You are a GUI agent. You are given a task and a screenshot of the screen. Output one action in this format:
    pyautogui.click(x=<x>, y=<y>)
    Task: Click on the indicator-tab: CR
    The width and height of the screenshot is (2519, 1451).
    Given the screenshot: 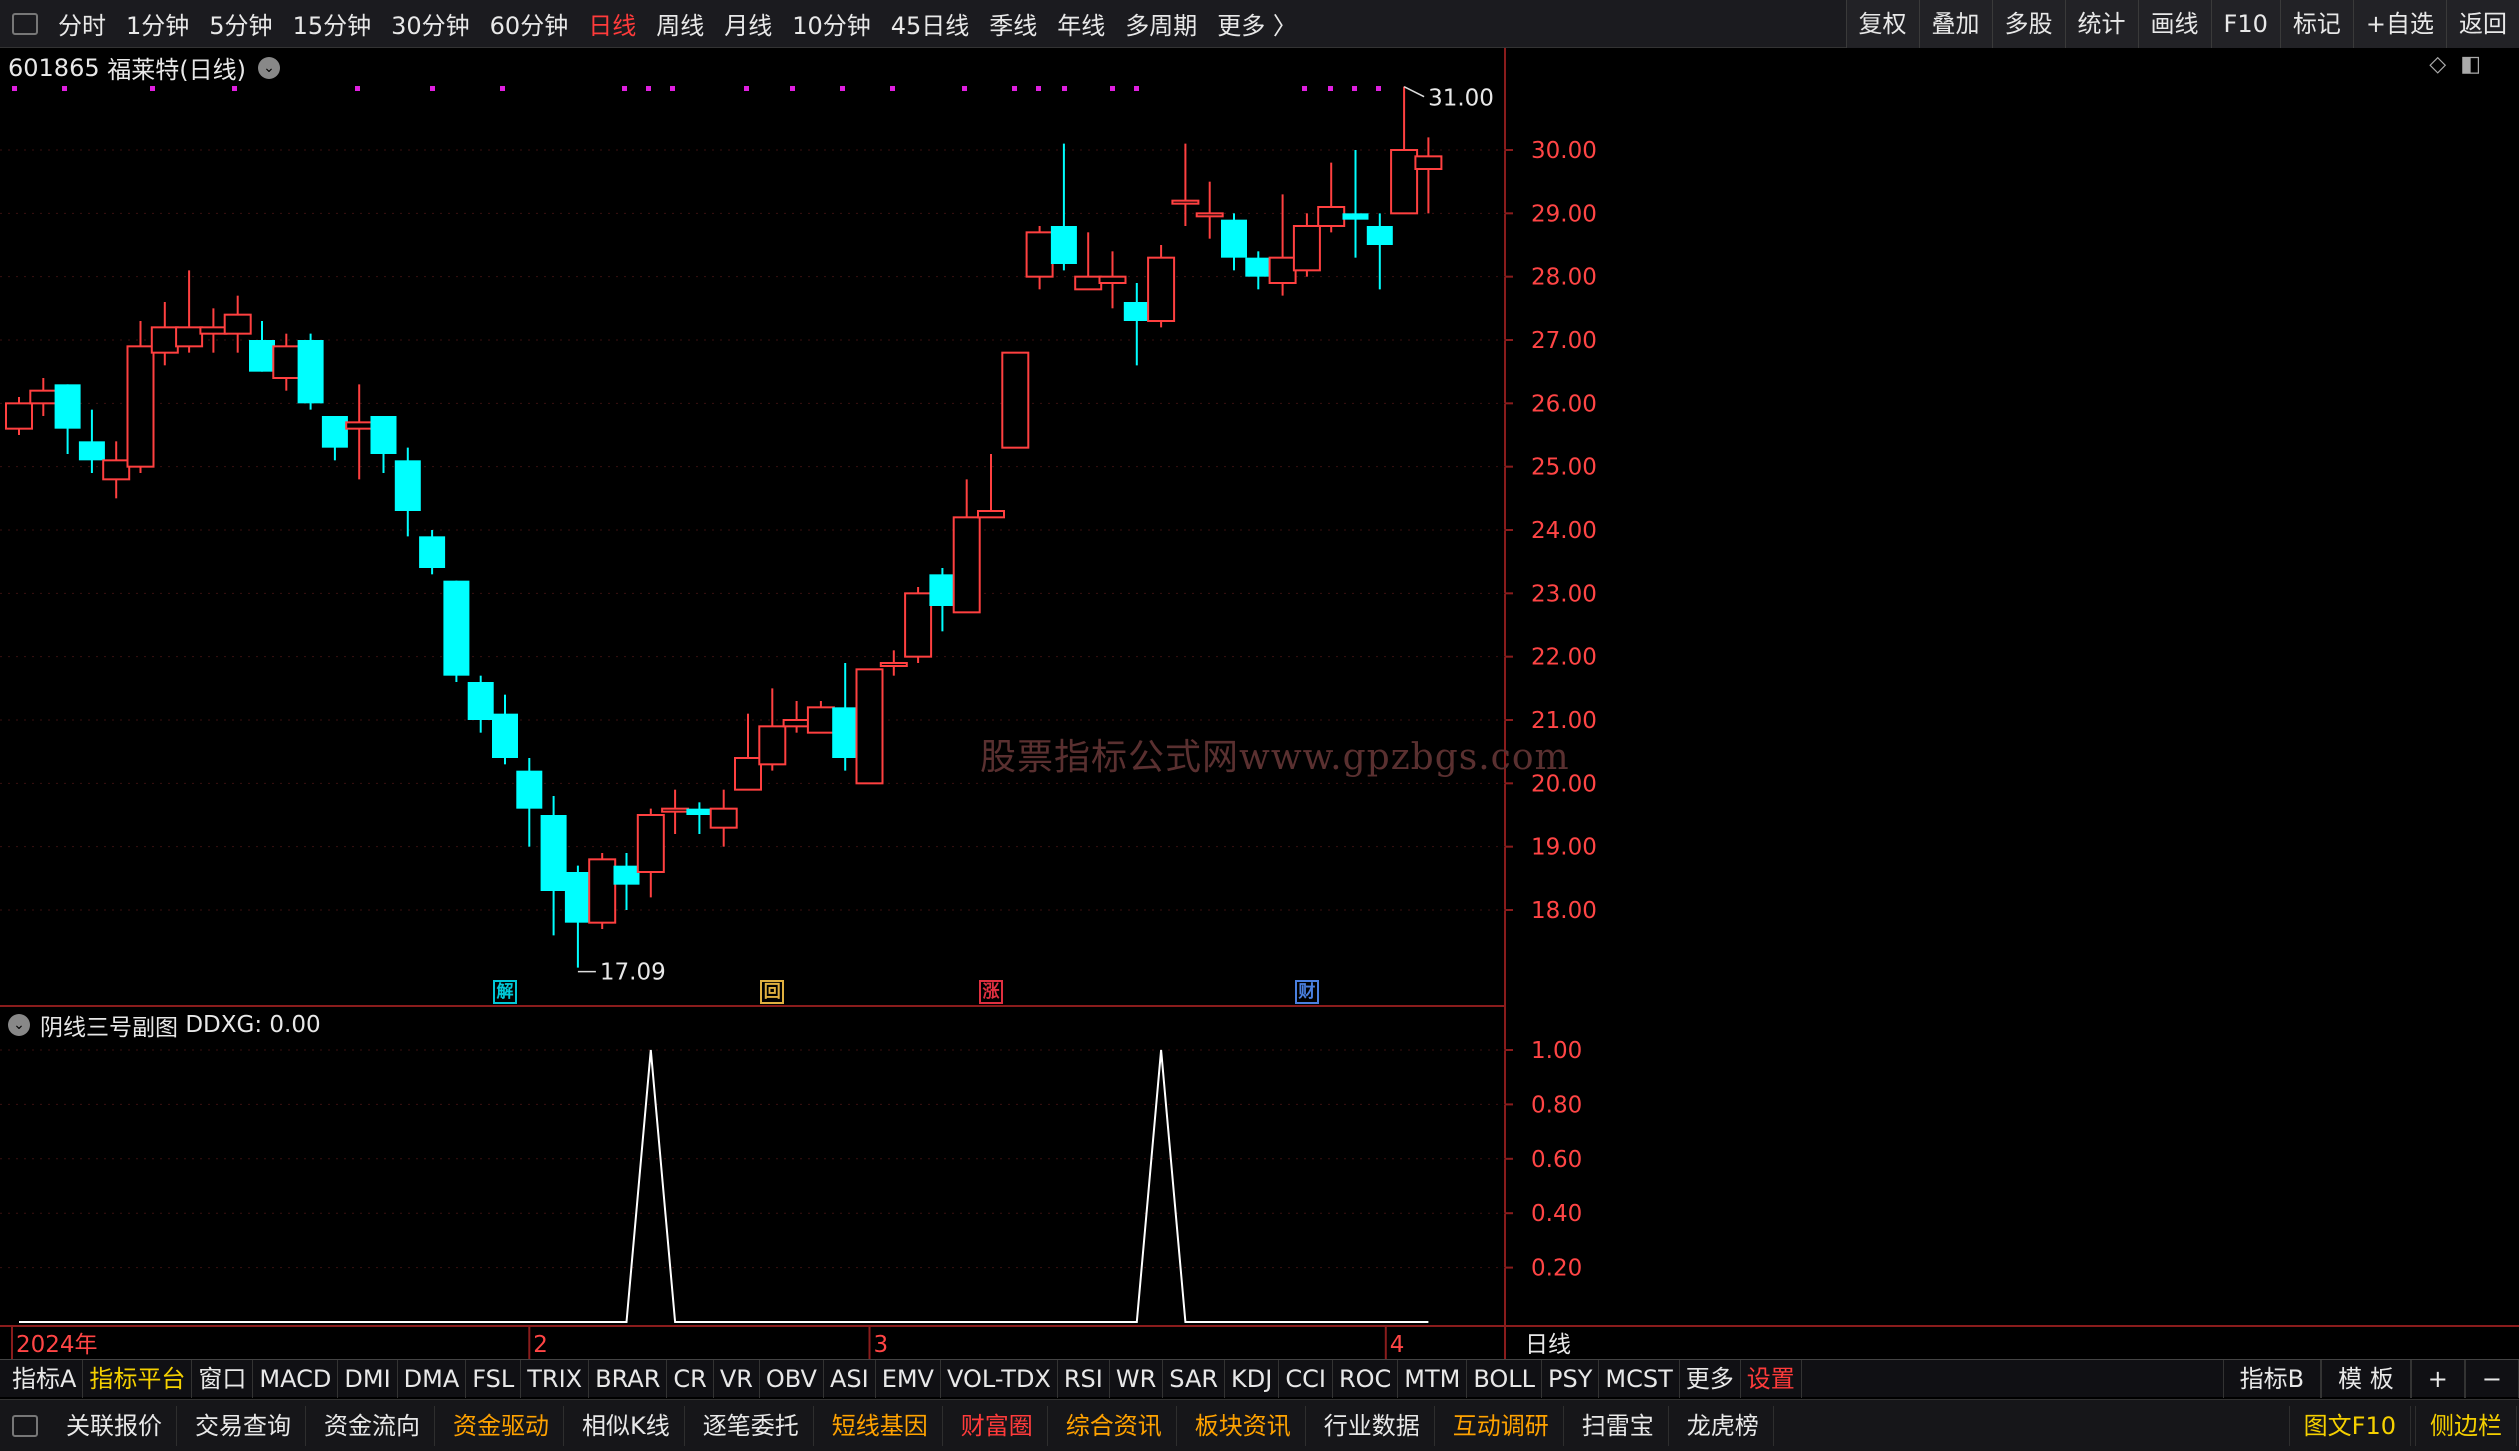 What is the action you would take?
    pyautogui.click(x=690, y=1378)
    